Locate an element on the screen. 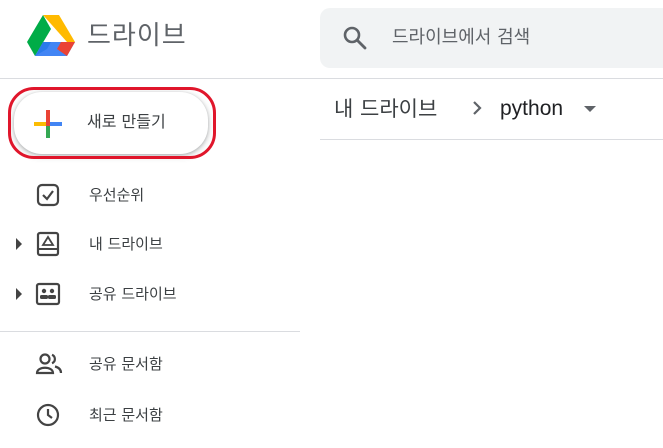 Image resolution: width=663 pixels, height=448 pixels. plus-icon is located at coordinates (48, 124).